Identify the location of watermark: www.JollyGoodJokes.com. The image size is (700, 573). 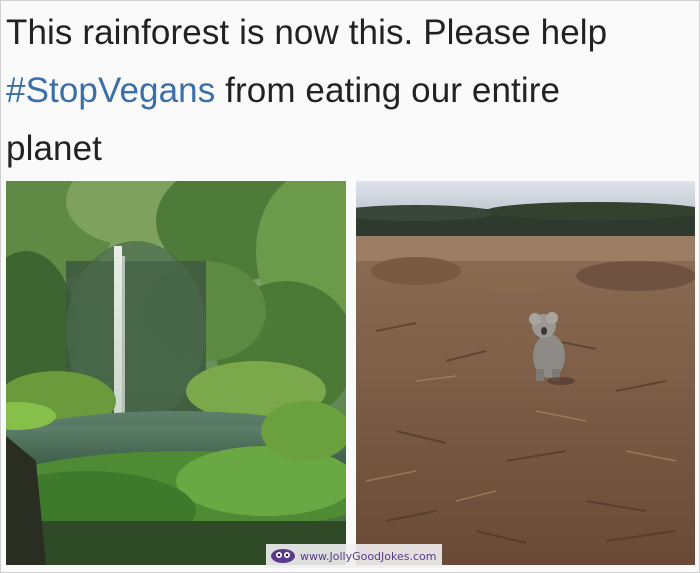
(354, 556).